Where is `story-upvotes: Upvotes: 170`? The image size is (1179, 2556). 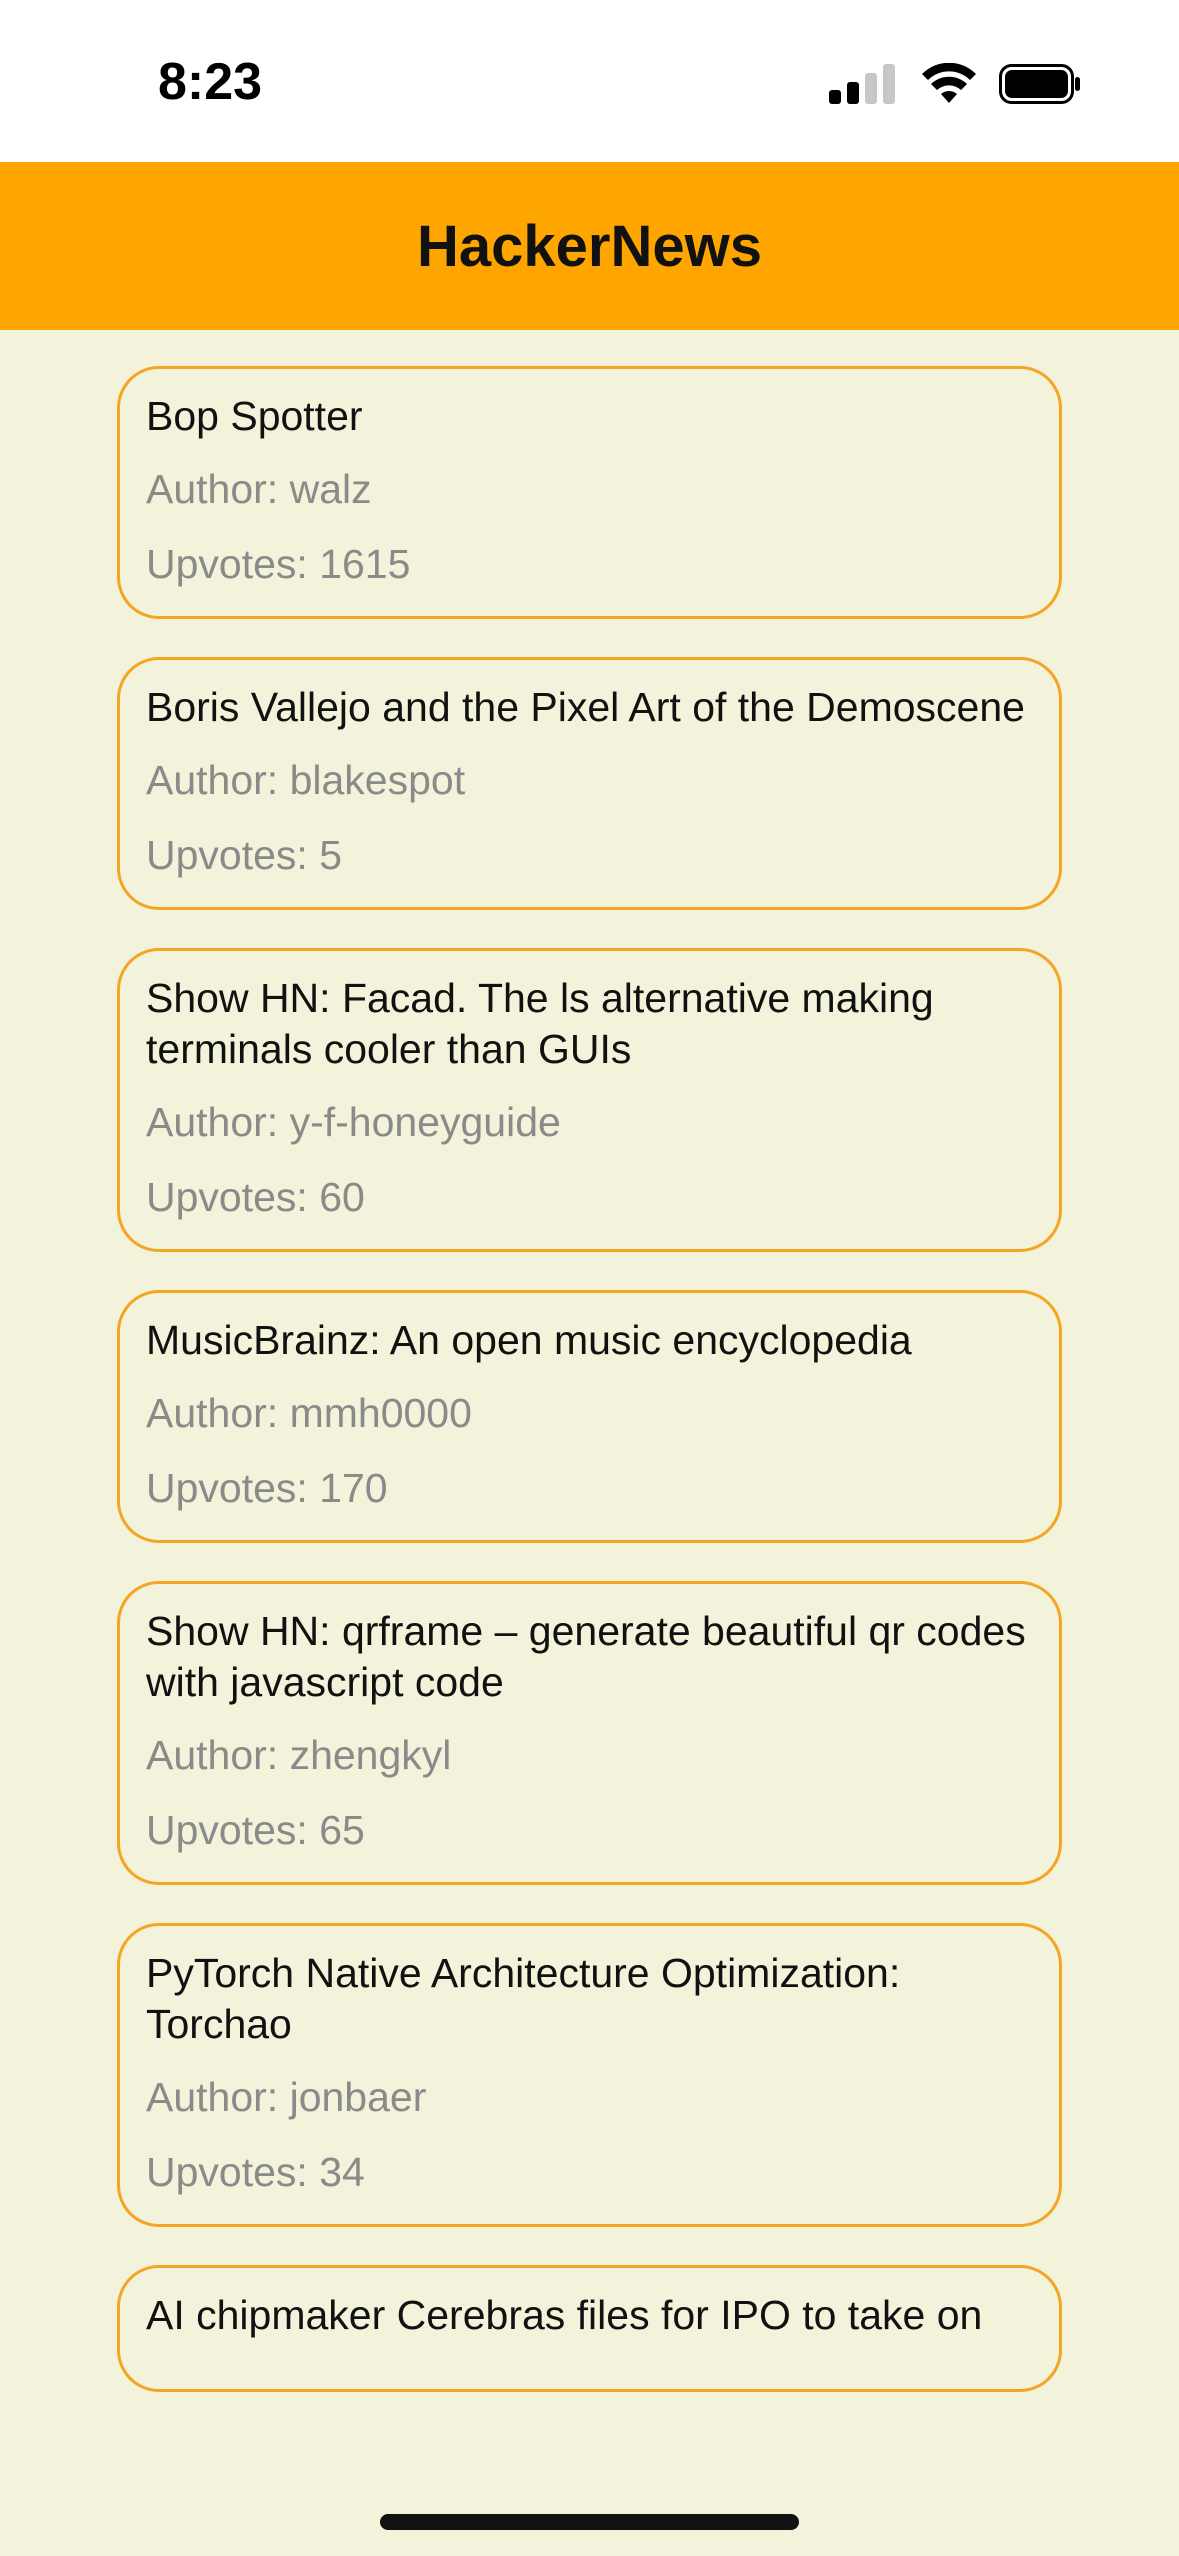
story-upvotes: Upvotes: 170 is located at coordinates (267, 1488).